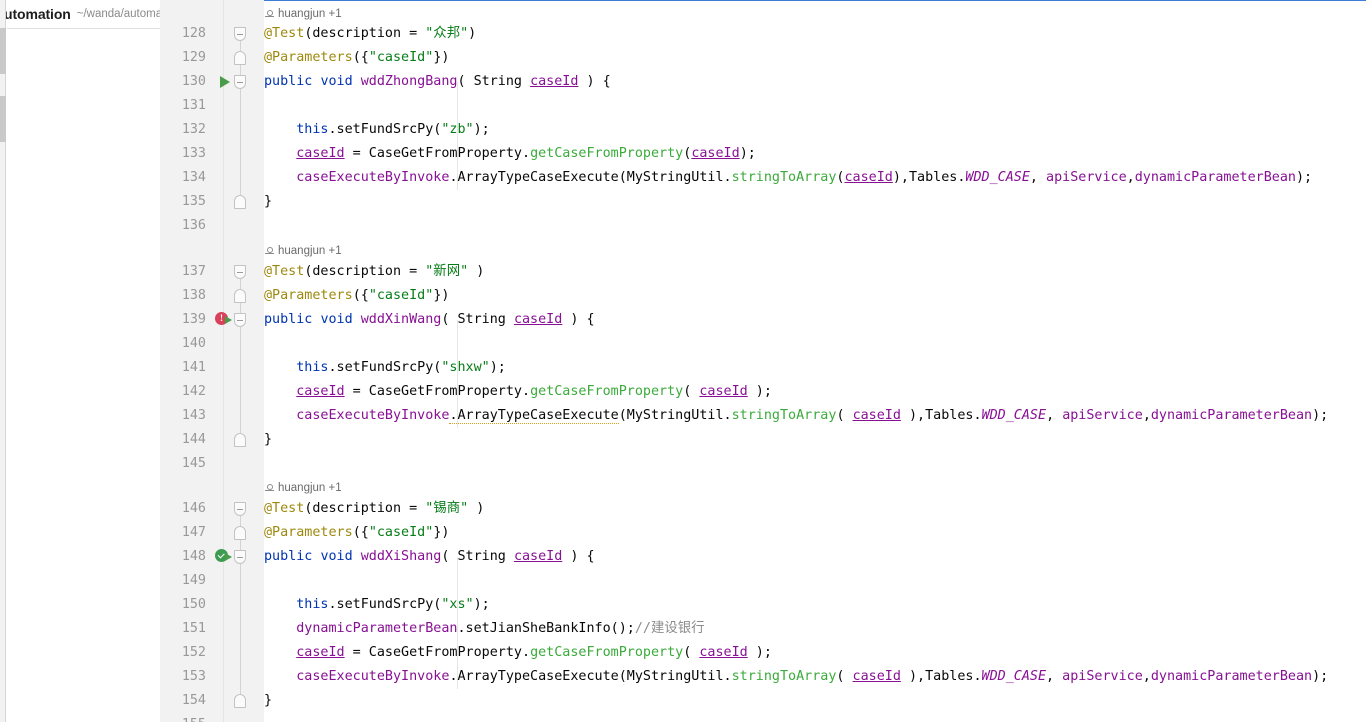 The width and height of the screenshot is (1366, 722). What do you see at coordinates (377, 605) in the screenshot?
I see `code-line: this.setFundSrcPy("xs");` at bounding box center [377, 605].